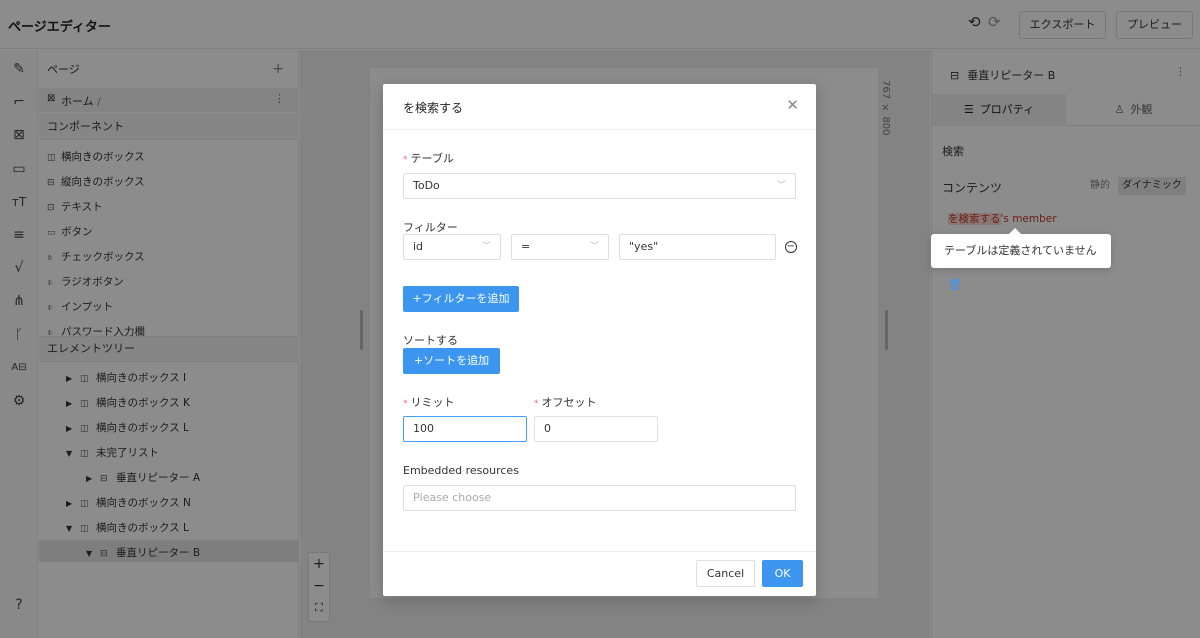  What do you see at coordinates (1020, 250) in the screenshot?
I see `tooltip-text: テーブルは定義されていません` at bounding box center [1020, 250].